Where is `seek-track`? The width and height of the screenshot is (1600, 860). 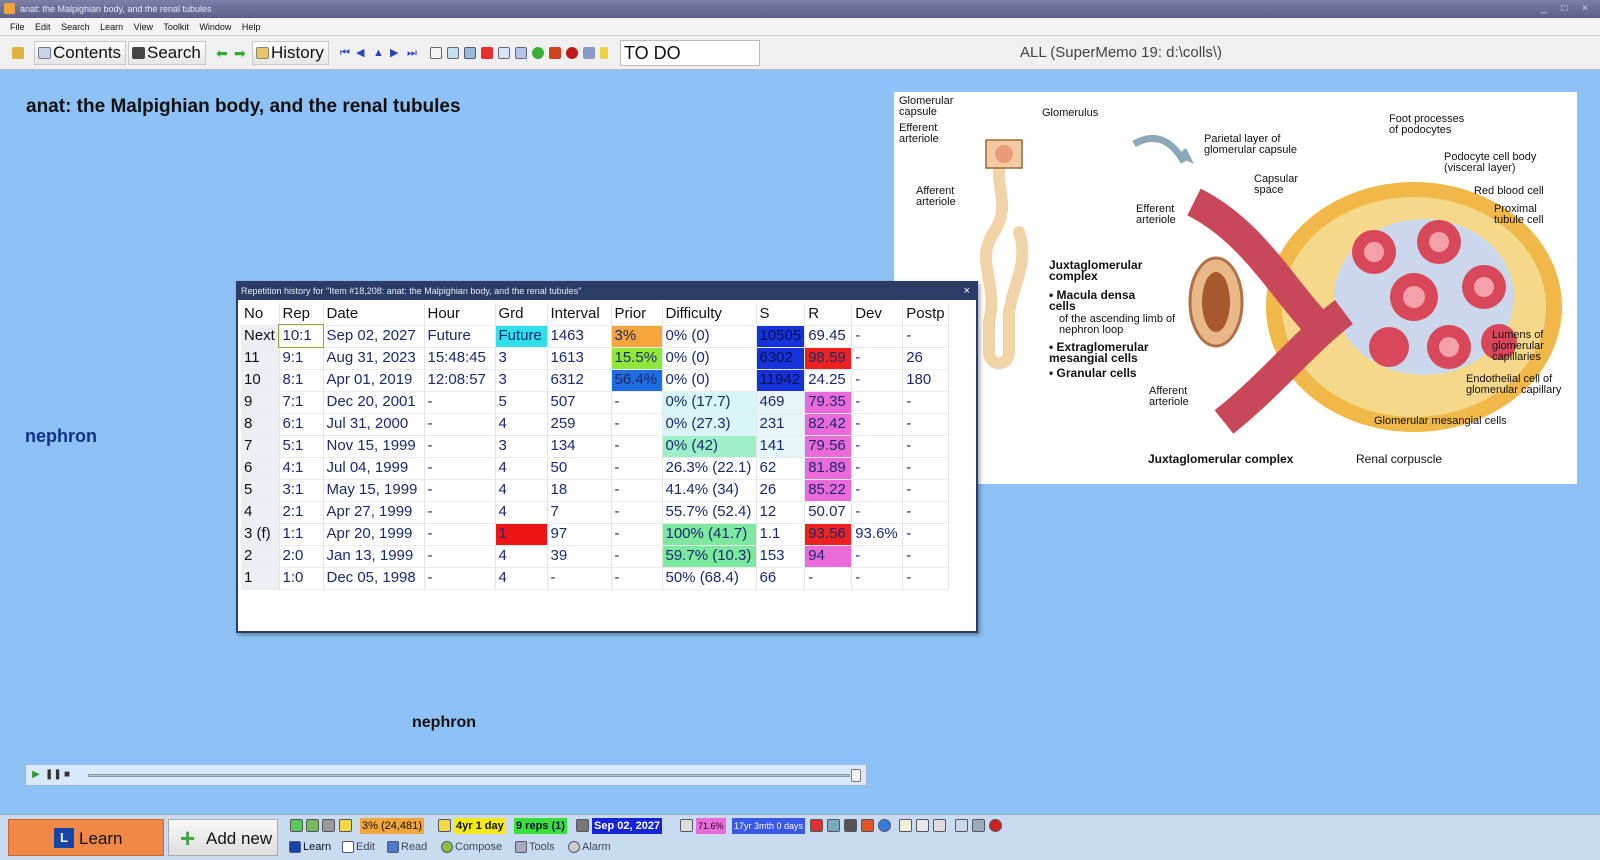
seek-track is located at coordinates (469, 775).